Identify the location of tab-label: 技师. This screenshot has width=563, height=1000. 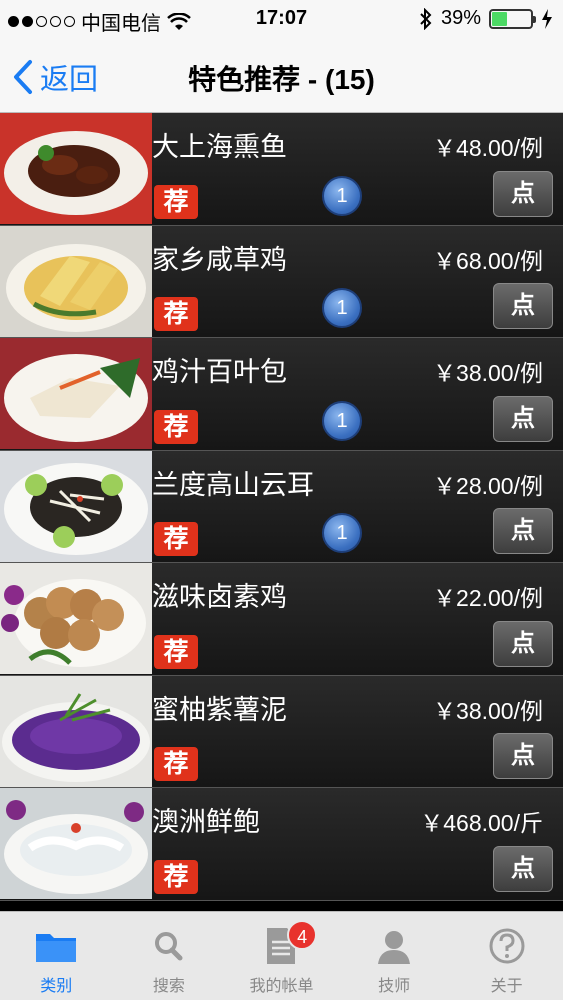
(394, 986).